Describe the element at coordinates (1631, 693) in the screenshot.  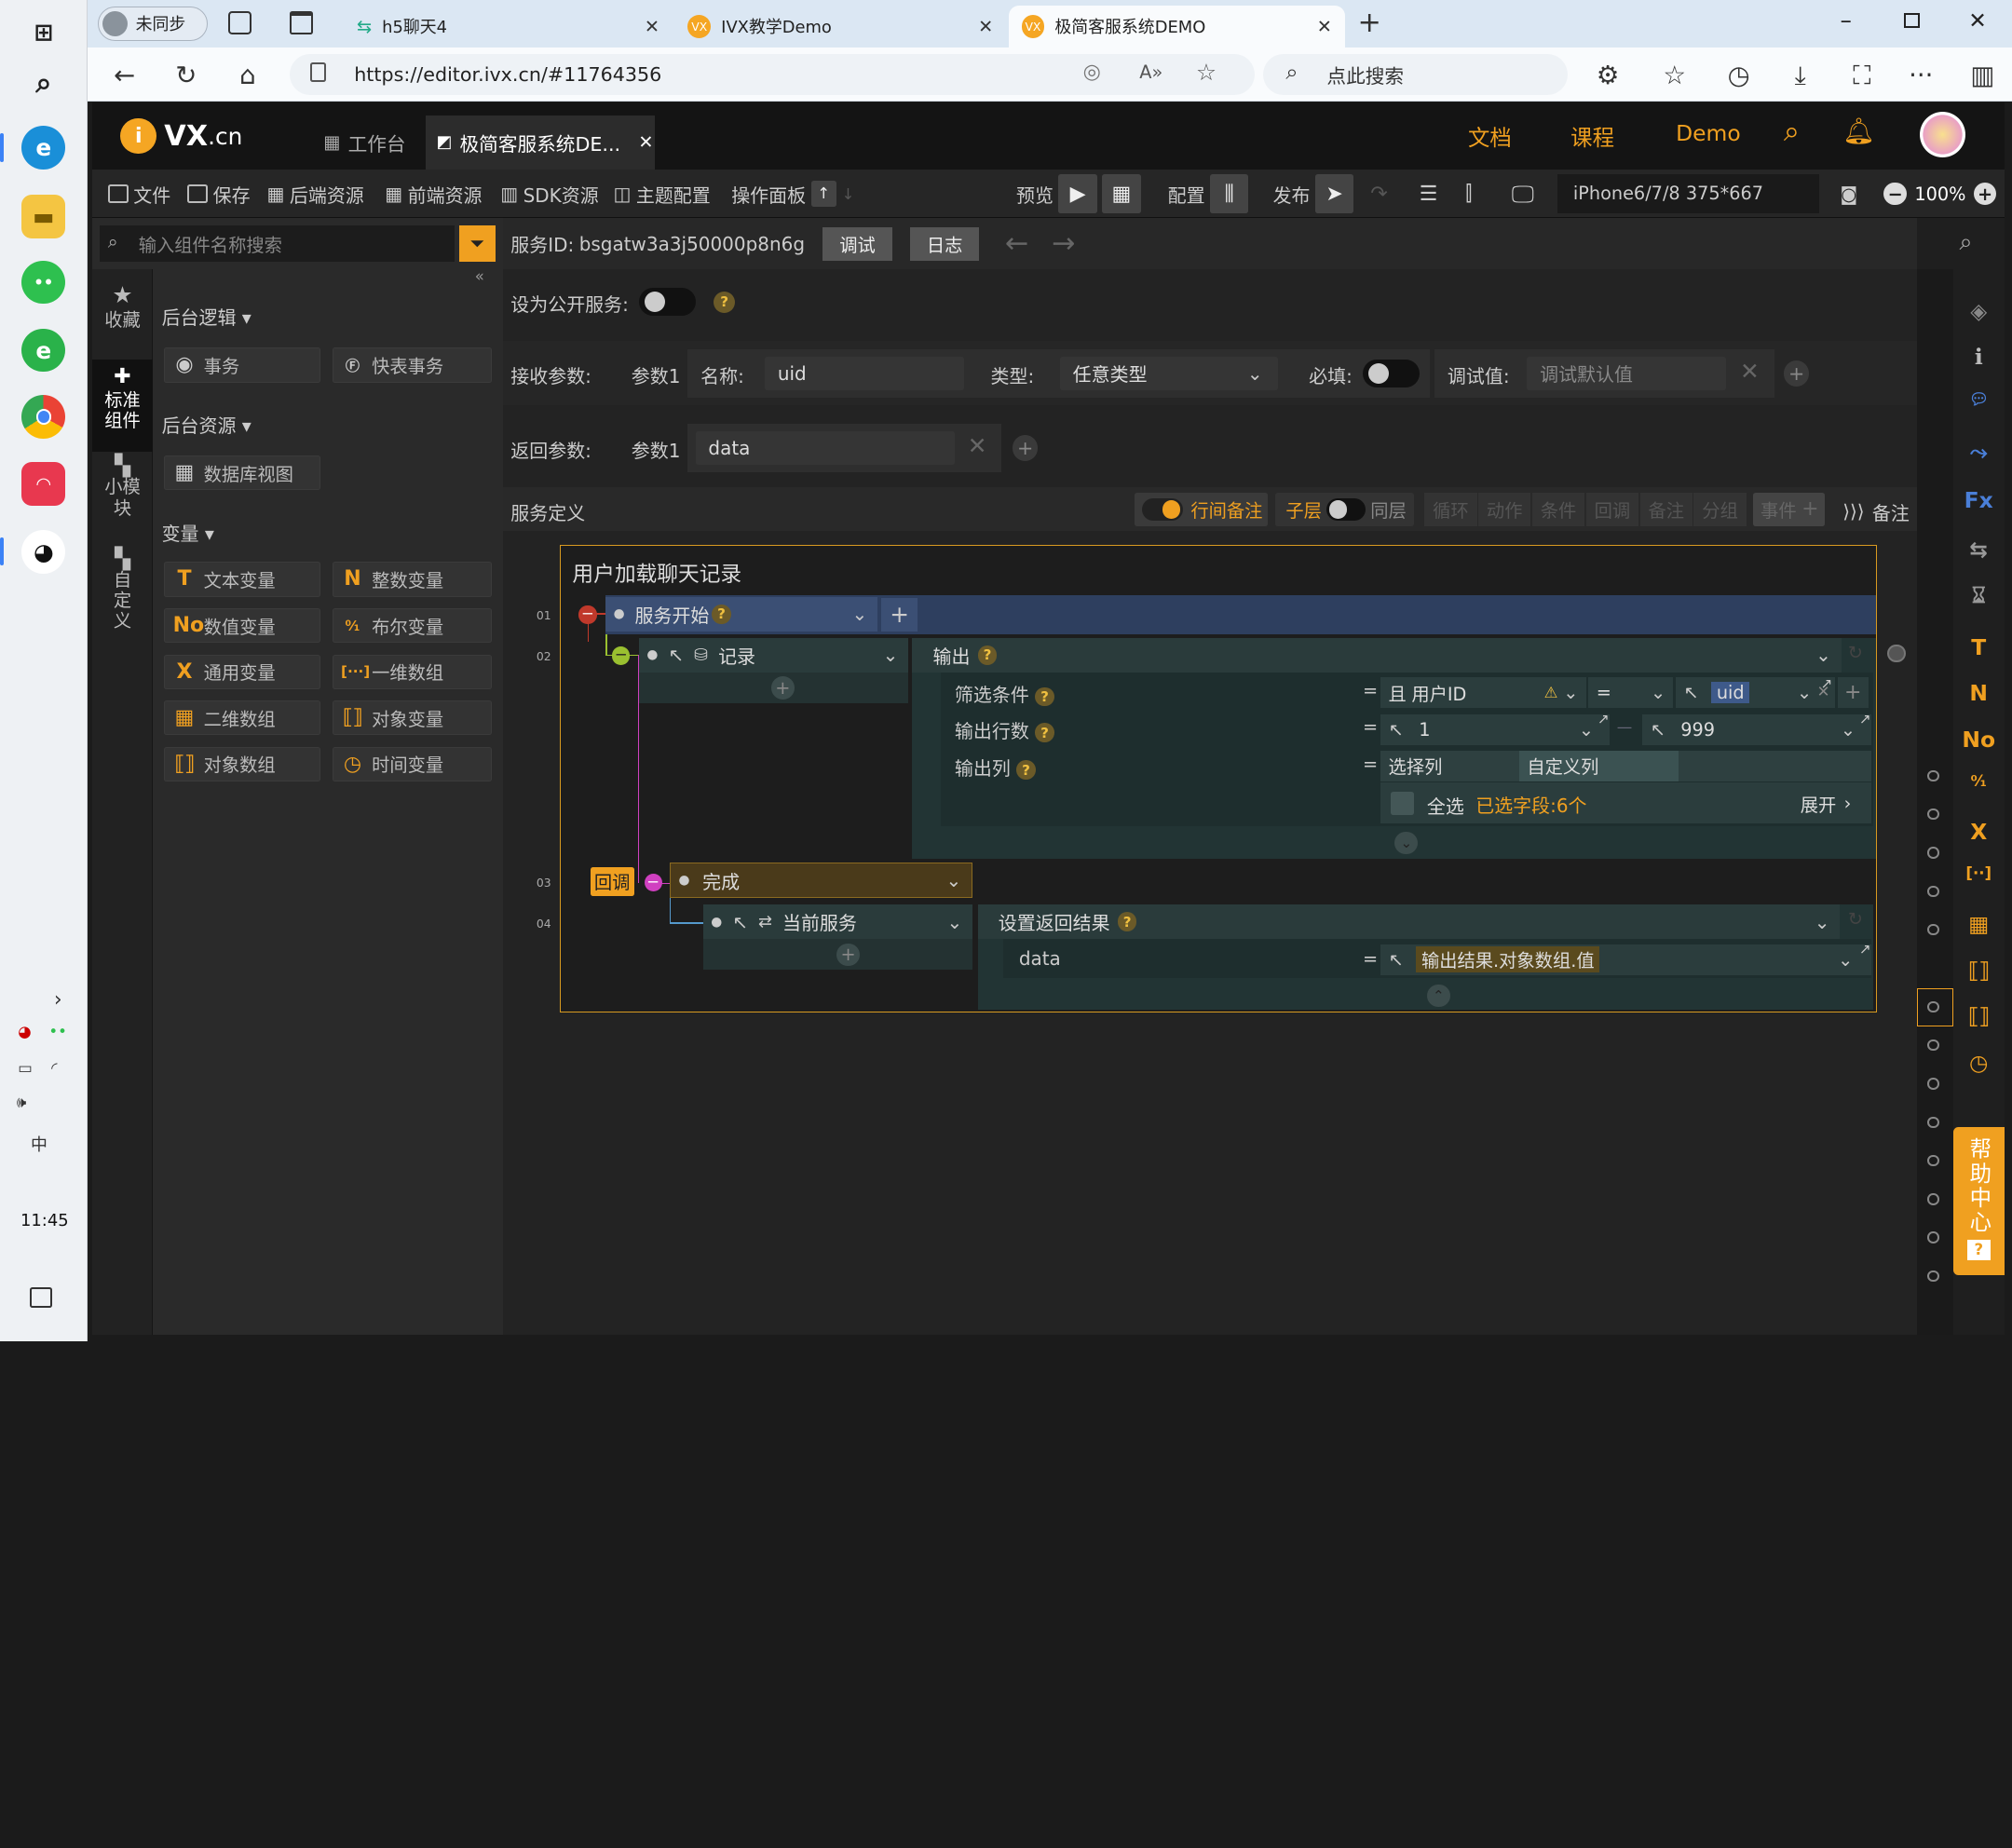
I see `filter-operator-select: = ⌄` at that location.